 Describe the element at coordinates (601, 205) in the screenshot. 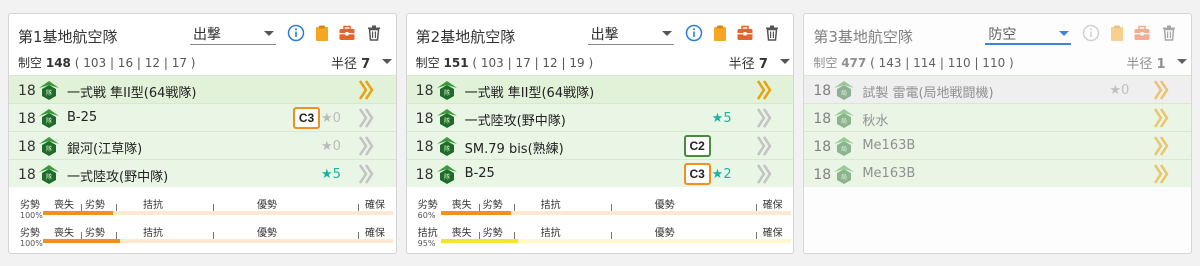

I see `air-state-bar: 劣勢 60% 喪失 劣勢 拮抗 優勢 確保` at that location.